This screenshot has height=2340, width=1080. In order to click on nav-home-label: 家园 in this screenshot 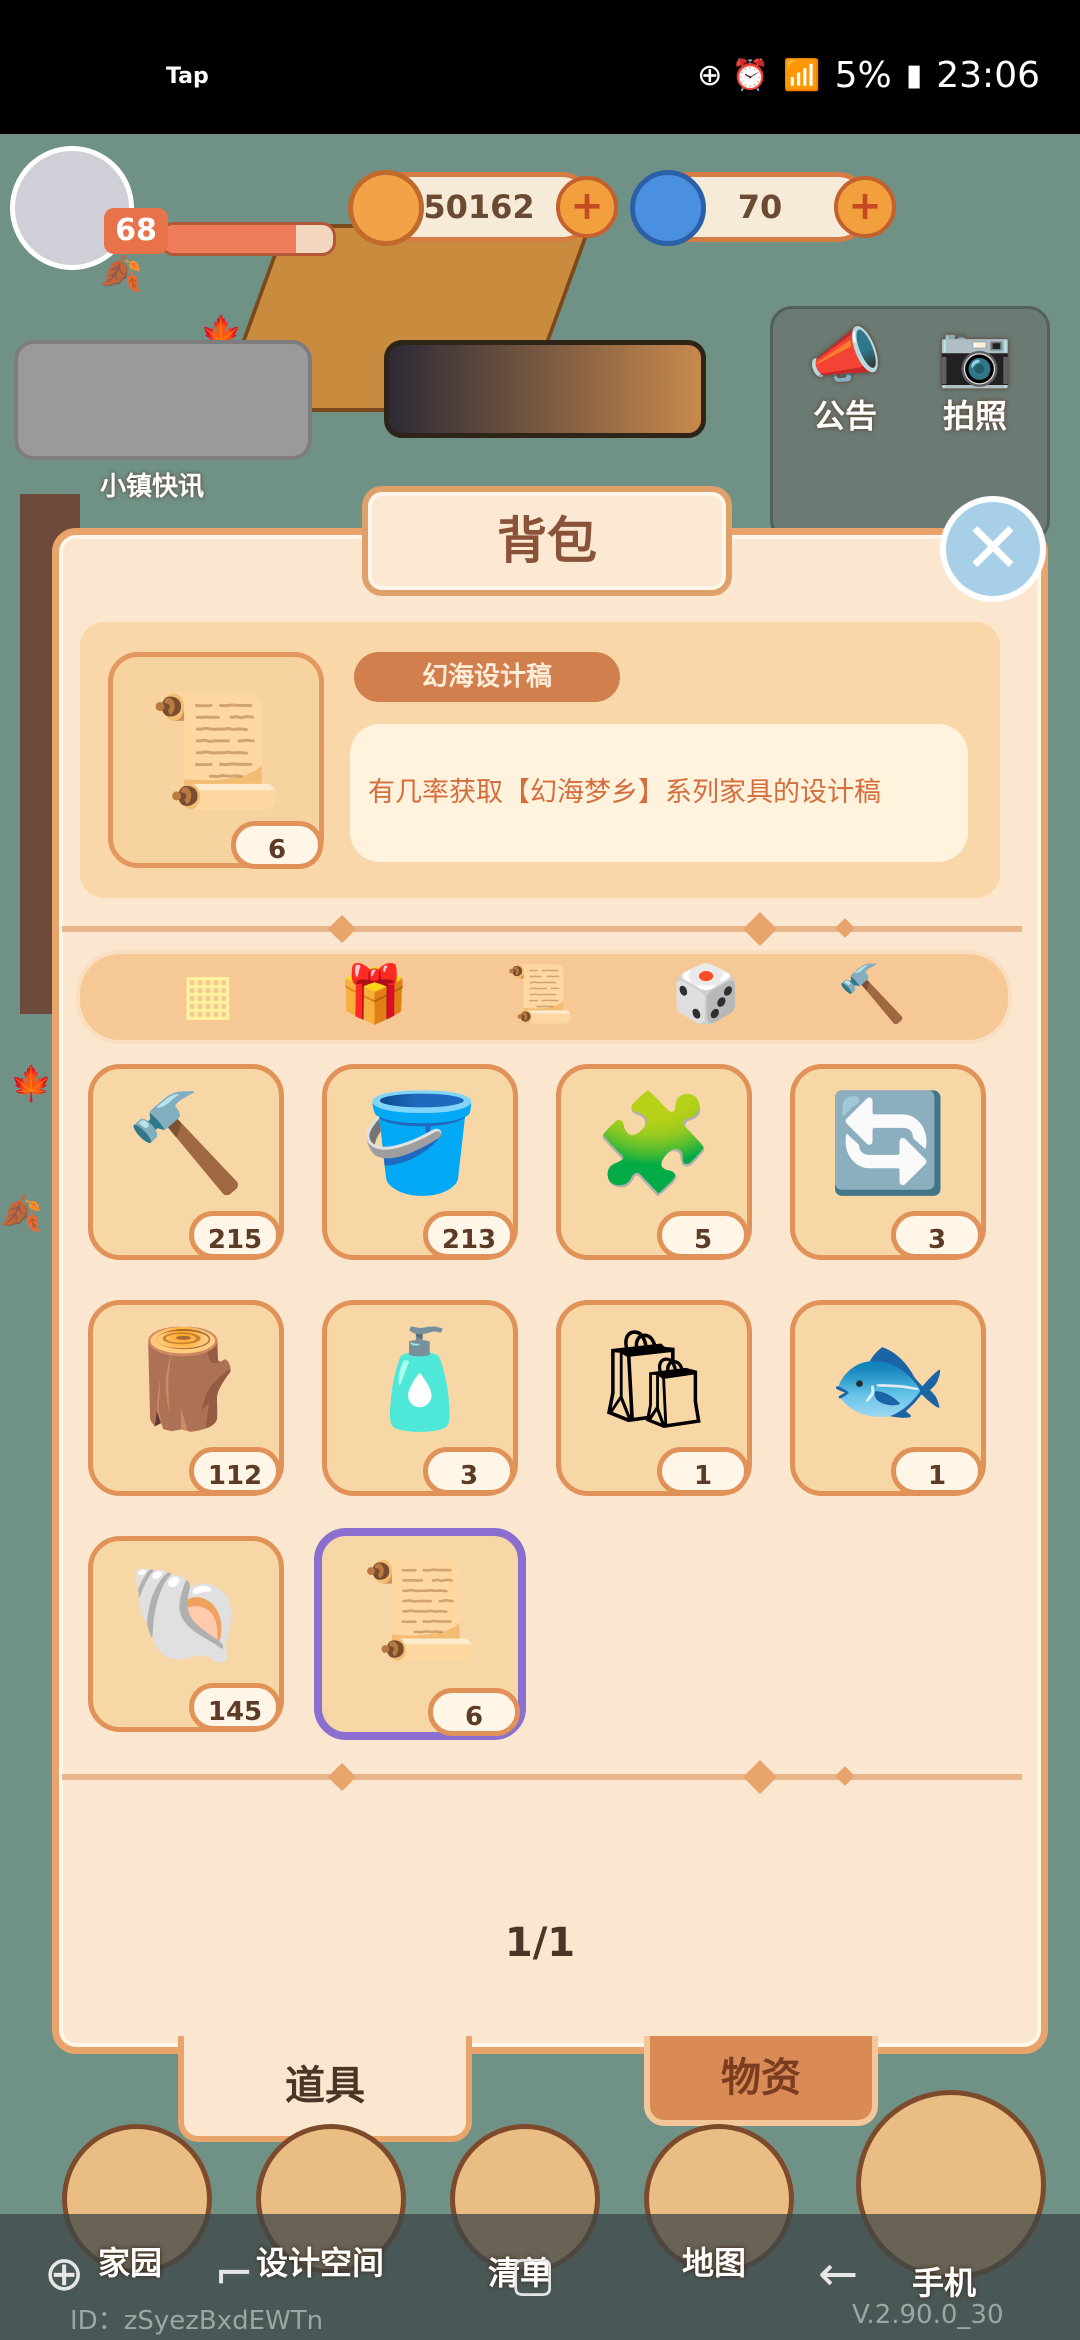, I will do `click(130, 2263)`.